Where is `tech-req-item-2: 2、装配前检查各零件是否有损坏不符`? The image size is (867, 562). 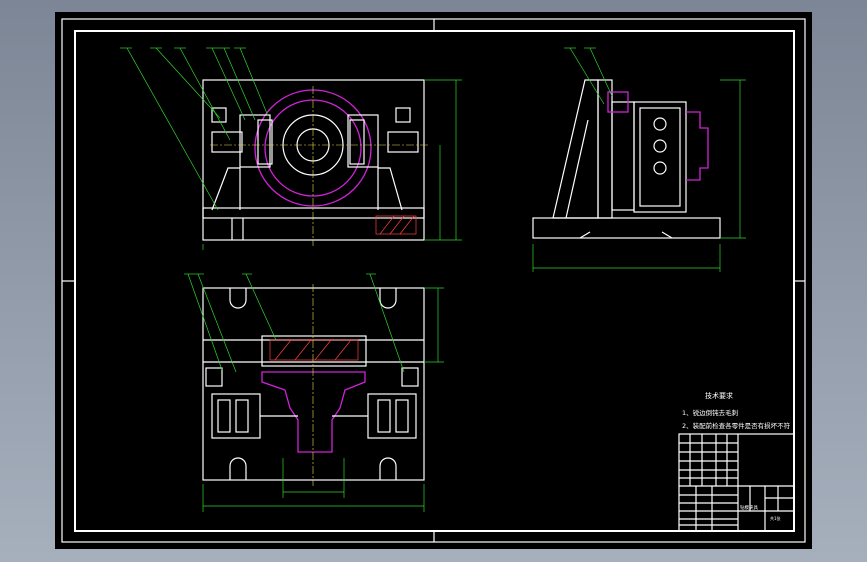
tech-req-item-2: 2、装配前检查各零件是否有损坏不符 is located at coordinates (736, 425).